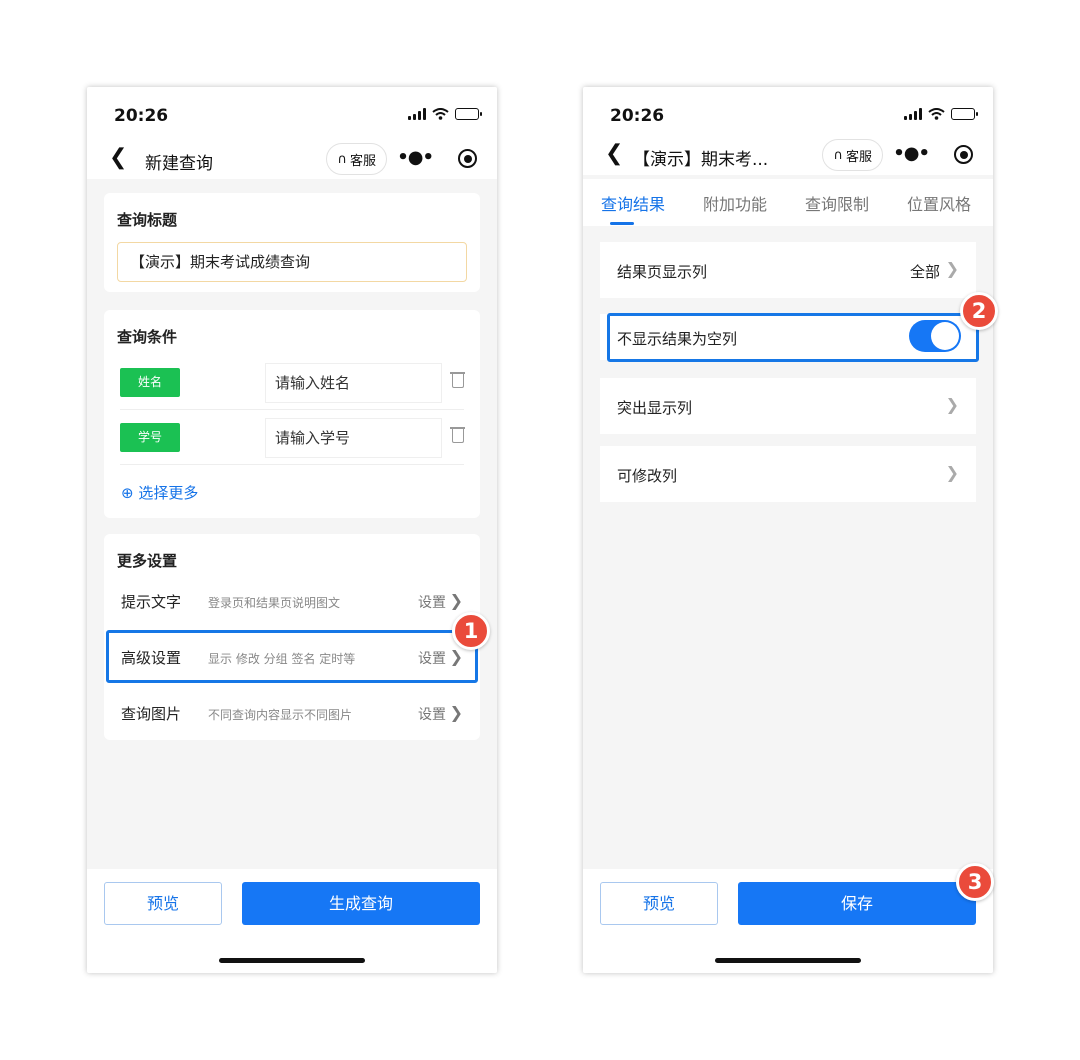  Describe the element at coordinates (788, 474) in the screenshot. I see `row-editable-columns: 可修改列 ❯` at that location.